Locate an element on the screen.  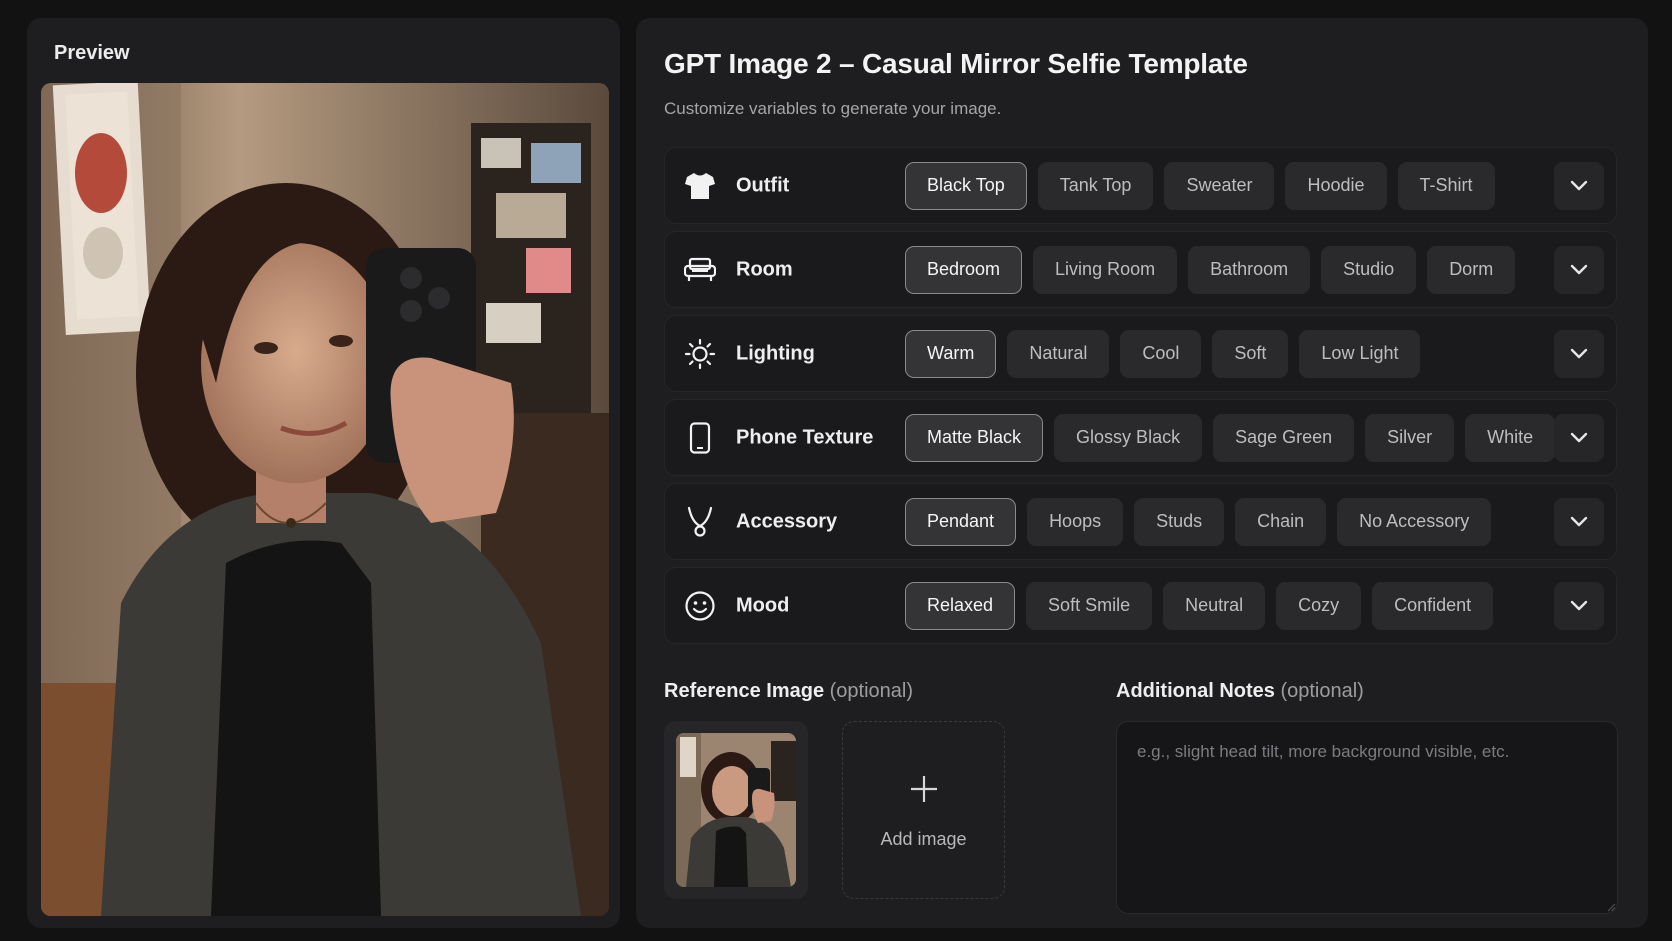
option-group: Pendant Hoops Studs Chain No Accessory is located at coordinates (1198, 521).